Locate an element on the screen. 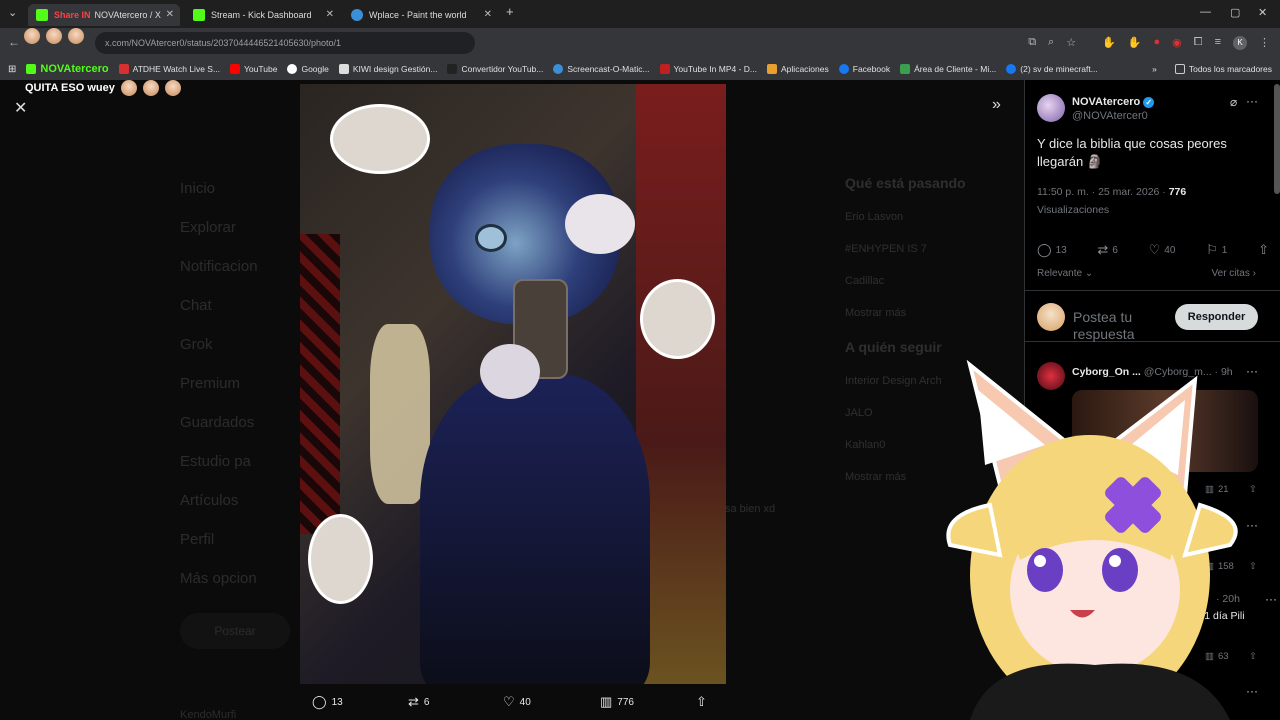  thumbs-up-sticker is located at coordinates (677, 319).